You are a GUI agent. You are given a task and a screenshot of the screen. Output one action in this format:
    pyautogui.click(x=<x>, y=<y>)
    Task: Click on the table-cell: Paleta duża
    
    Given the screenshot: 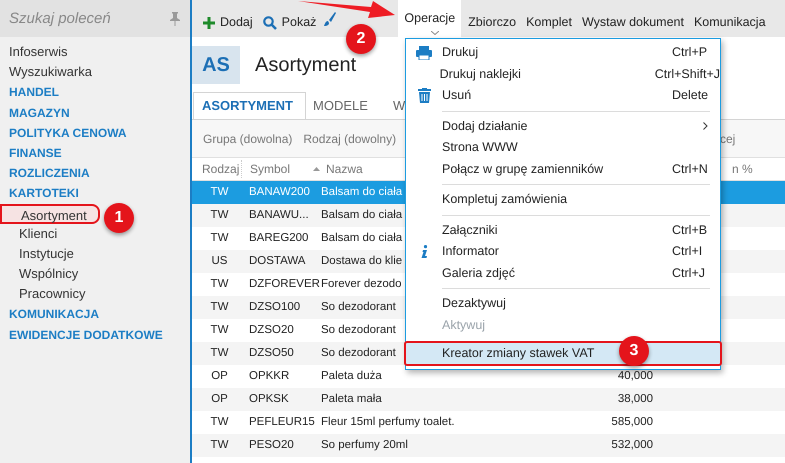 What is the action you would take?
    pyautogui.click(x=351, y=376)
    